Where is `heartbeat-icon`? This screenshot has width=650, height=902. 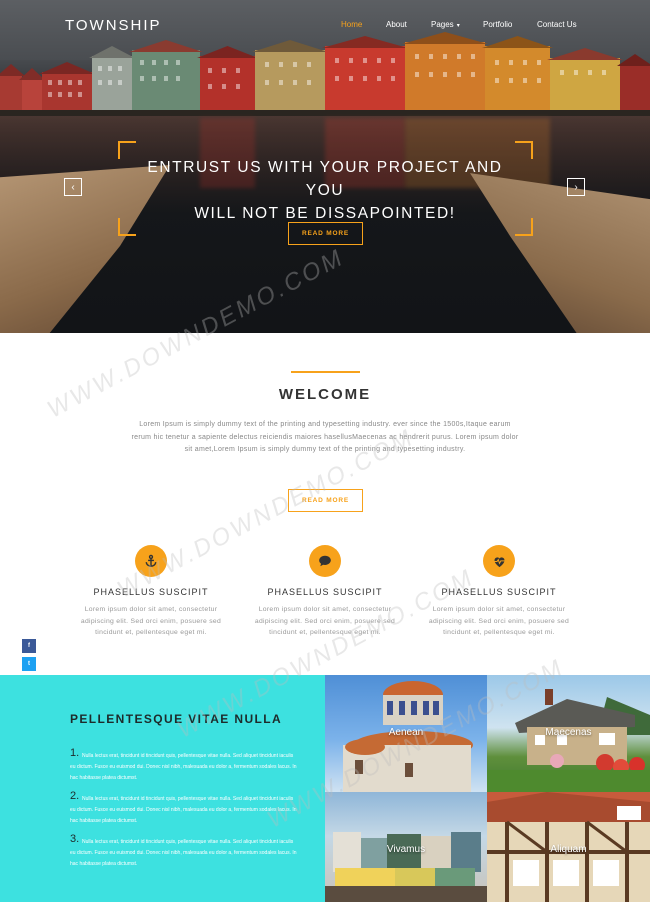
heartbeat-icon is located at coordinates (499, 561).